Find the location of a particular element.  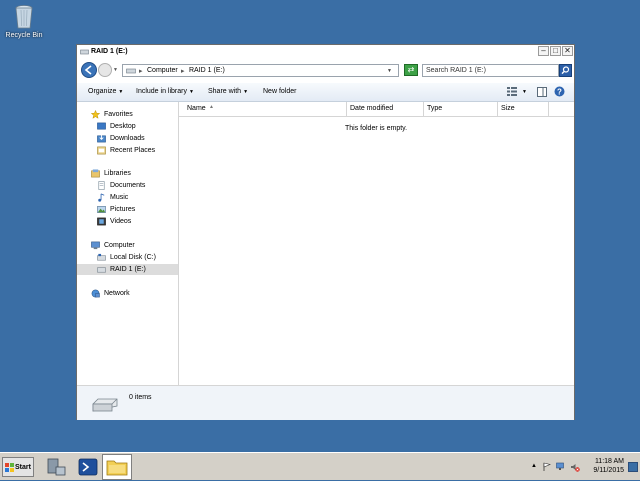

column-size: Size is located at coordinates (508, 108).